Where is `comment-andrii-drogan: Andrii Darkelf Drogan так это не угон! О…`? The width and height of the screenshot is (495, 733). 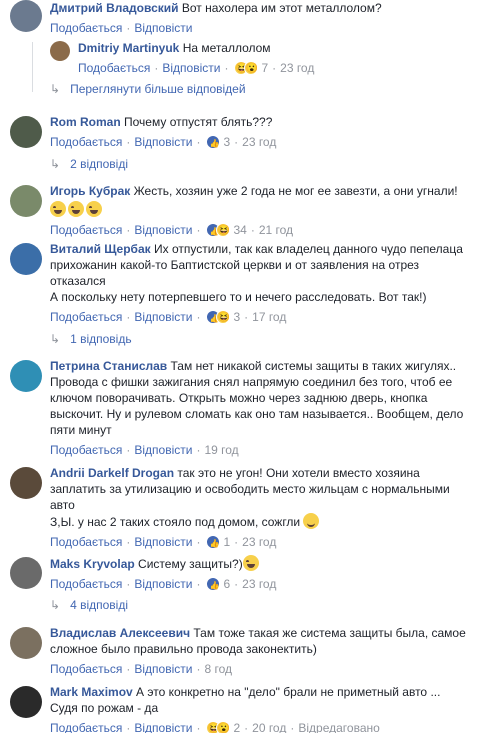
comment-andrii-drogan: Andrii Darkelf Drogan так это не угон! О… is located at coordinates (249, 508).